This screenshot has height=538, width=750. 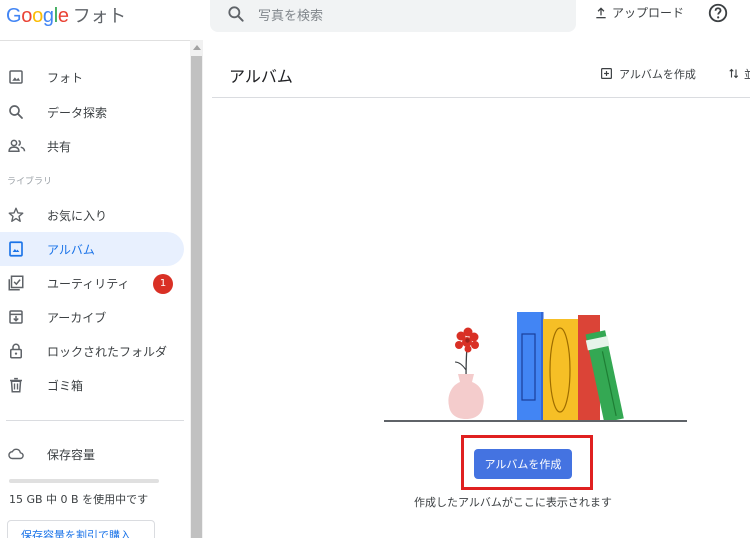 I want to click on sidebar-item-locked-folder: ロックされたフォルダ, so click(x=92, y=351).